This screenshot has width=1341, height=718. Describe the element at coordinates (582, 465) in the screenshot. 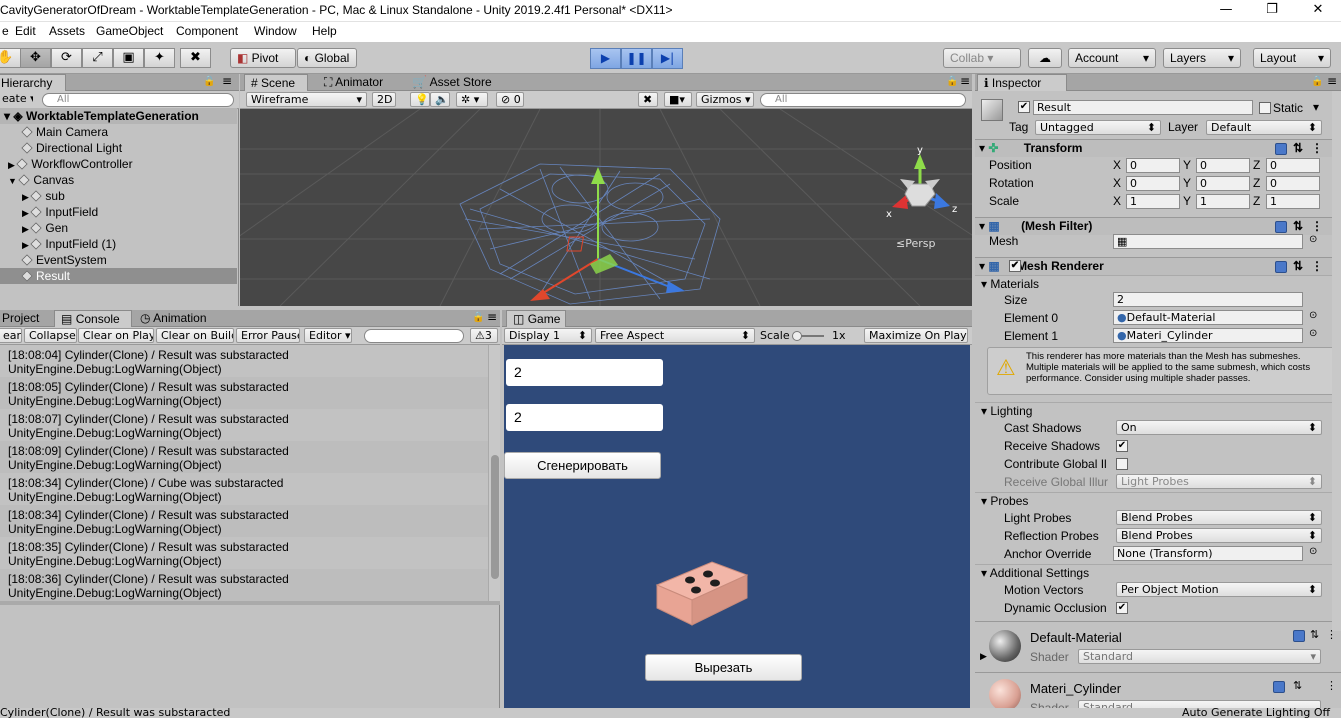

I see `generate-button: Сгенерировать` at that location.